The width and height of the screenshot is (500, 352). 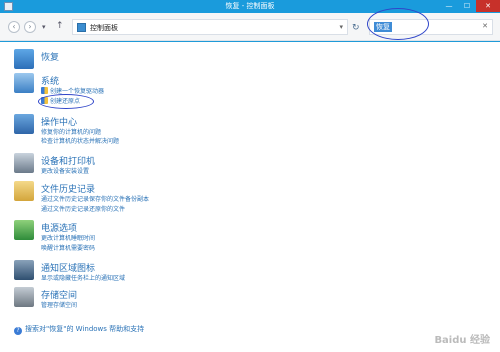 I want to click on section-file-history: 文件历史记录 通过文件历史记录保存你的文件备份副本 通过文件历史记录还原你的文件, so click(x=124, y=199).